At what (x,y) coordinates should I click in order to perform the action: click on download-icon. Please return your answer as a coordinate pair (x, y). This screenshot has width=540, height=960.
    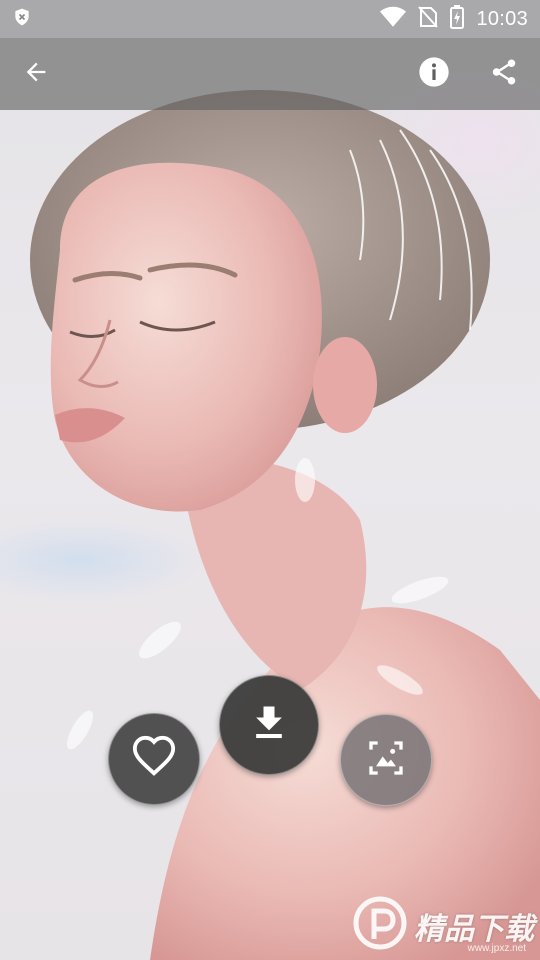
    Looking at the image, I should click on (269, 725).